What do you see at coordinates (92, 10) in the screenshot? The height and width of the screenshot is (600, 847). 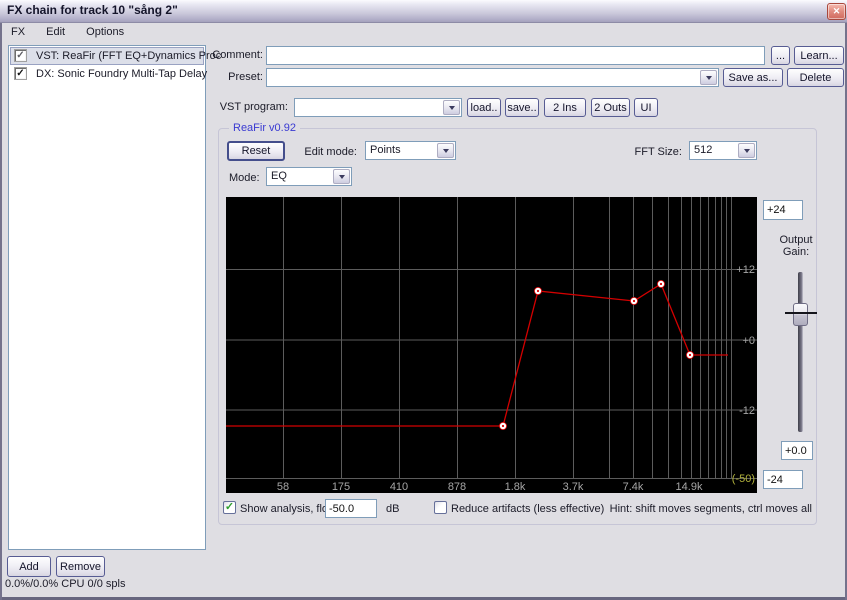 I see `window-title: FX chain for track 10 "sång 2"` at bounding box center [92, 10].